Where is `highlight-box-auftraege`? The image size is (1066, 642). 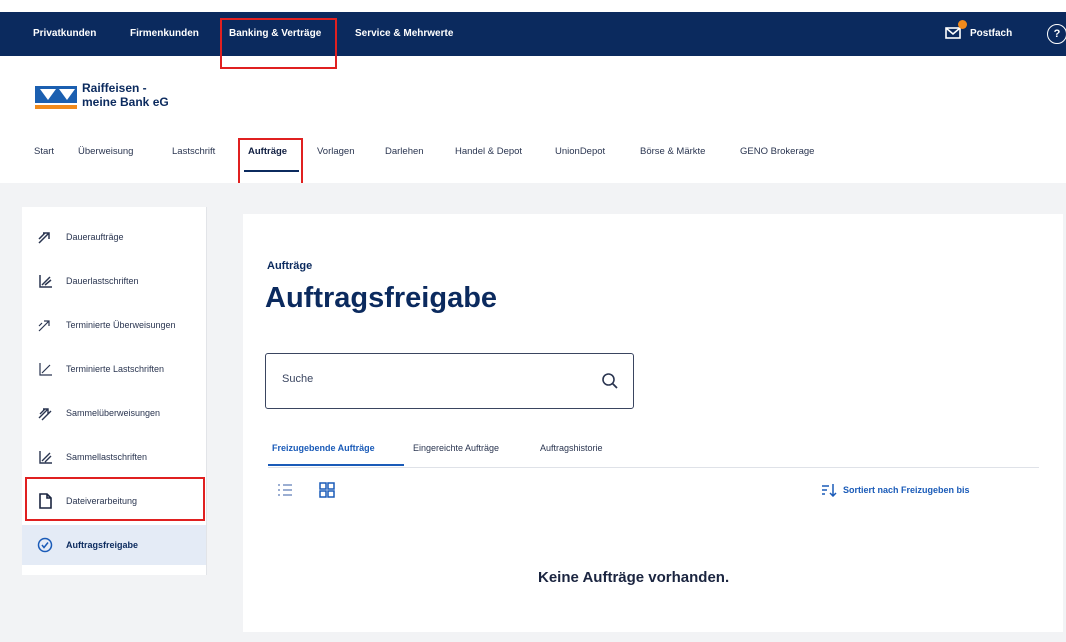
highlight-box-auftraege is located at coordinates (270, 161).